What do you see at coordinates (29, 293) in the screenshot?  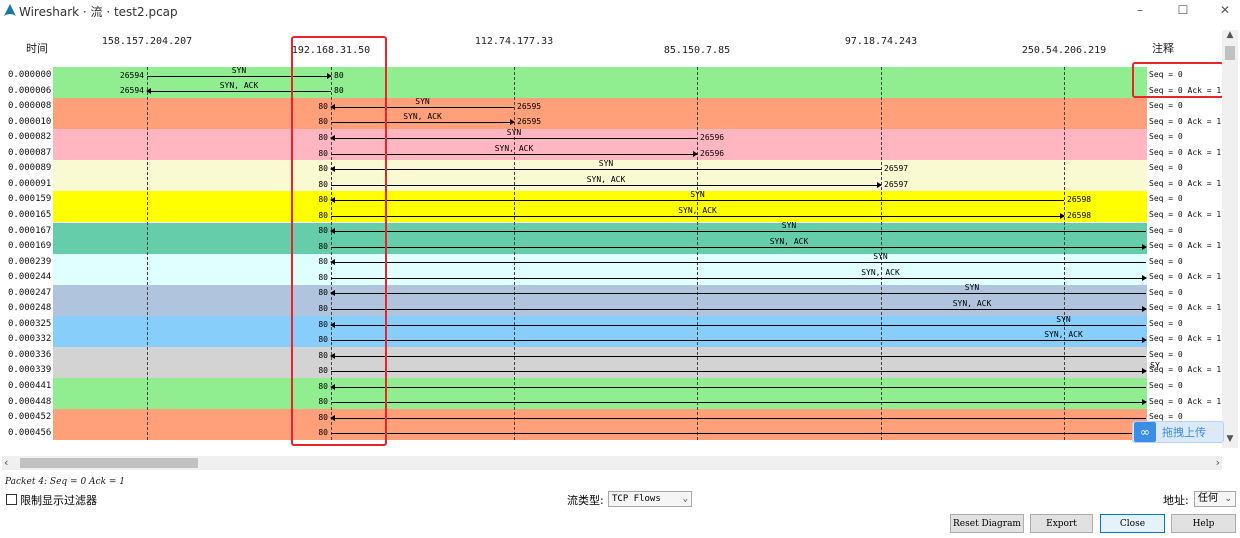 I see `row-time: 0.000247` at bounding box center [29, 293].